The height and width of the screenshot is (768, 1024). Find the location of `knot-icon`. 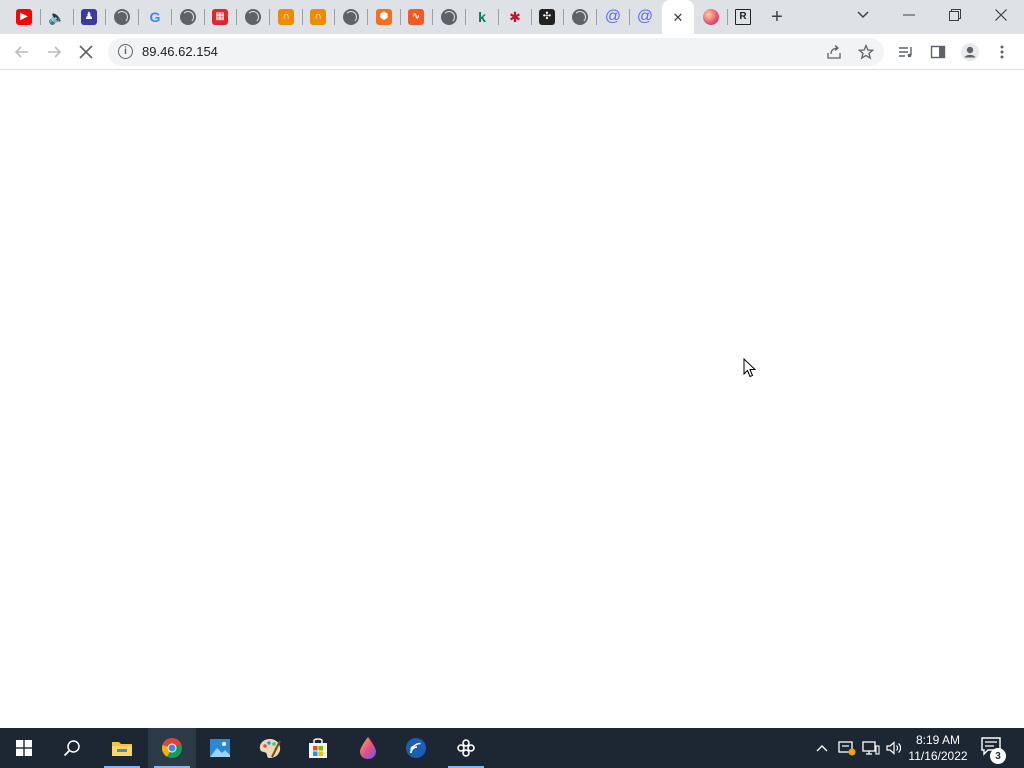

knot-icon is located at coordinates (466, 748).